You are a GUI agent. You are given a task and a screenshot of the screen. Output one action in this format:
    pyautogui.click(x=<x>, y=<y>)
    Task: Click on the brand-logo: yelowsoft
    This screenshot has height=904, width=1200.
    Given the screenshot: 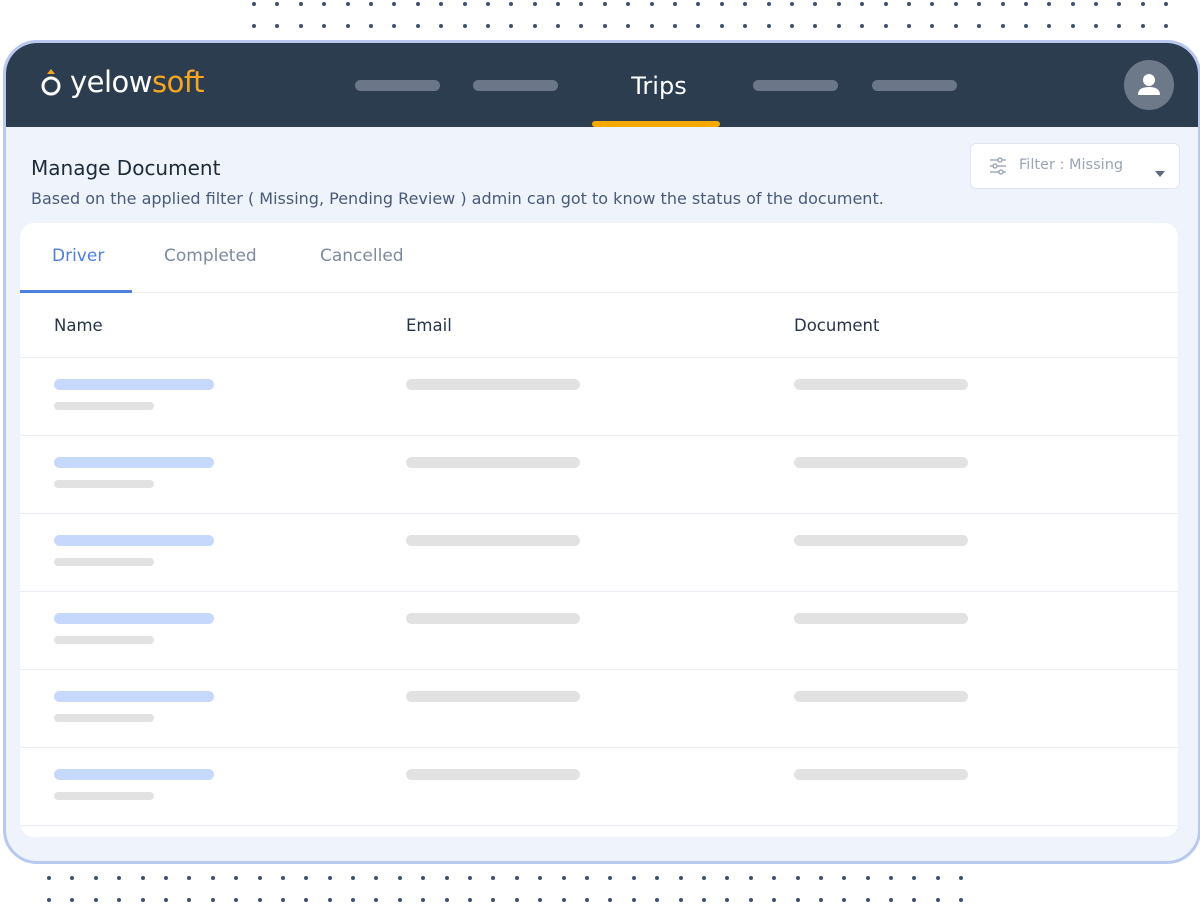 What is the action you would take?
    pyautogui.click(x=122, y=82)
    